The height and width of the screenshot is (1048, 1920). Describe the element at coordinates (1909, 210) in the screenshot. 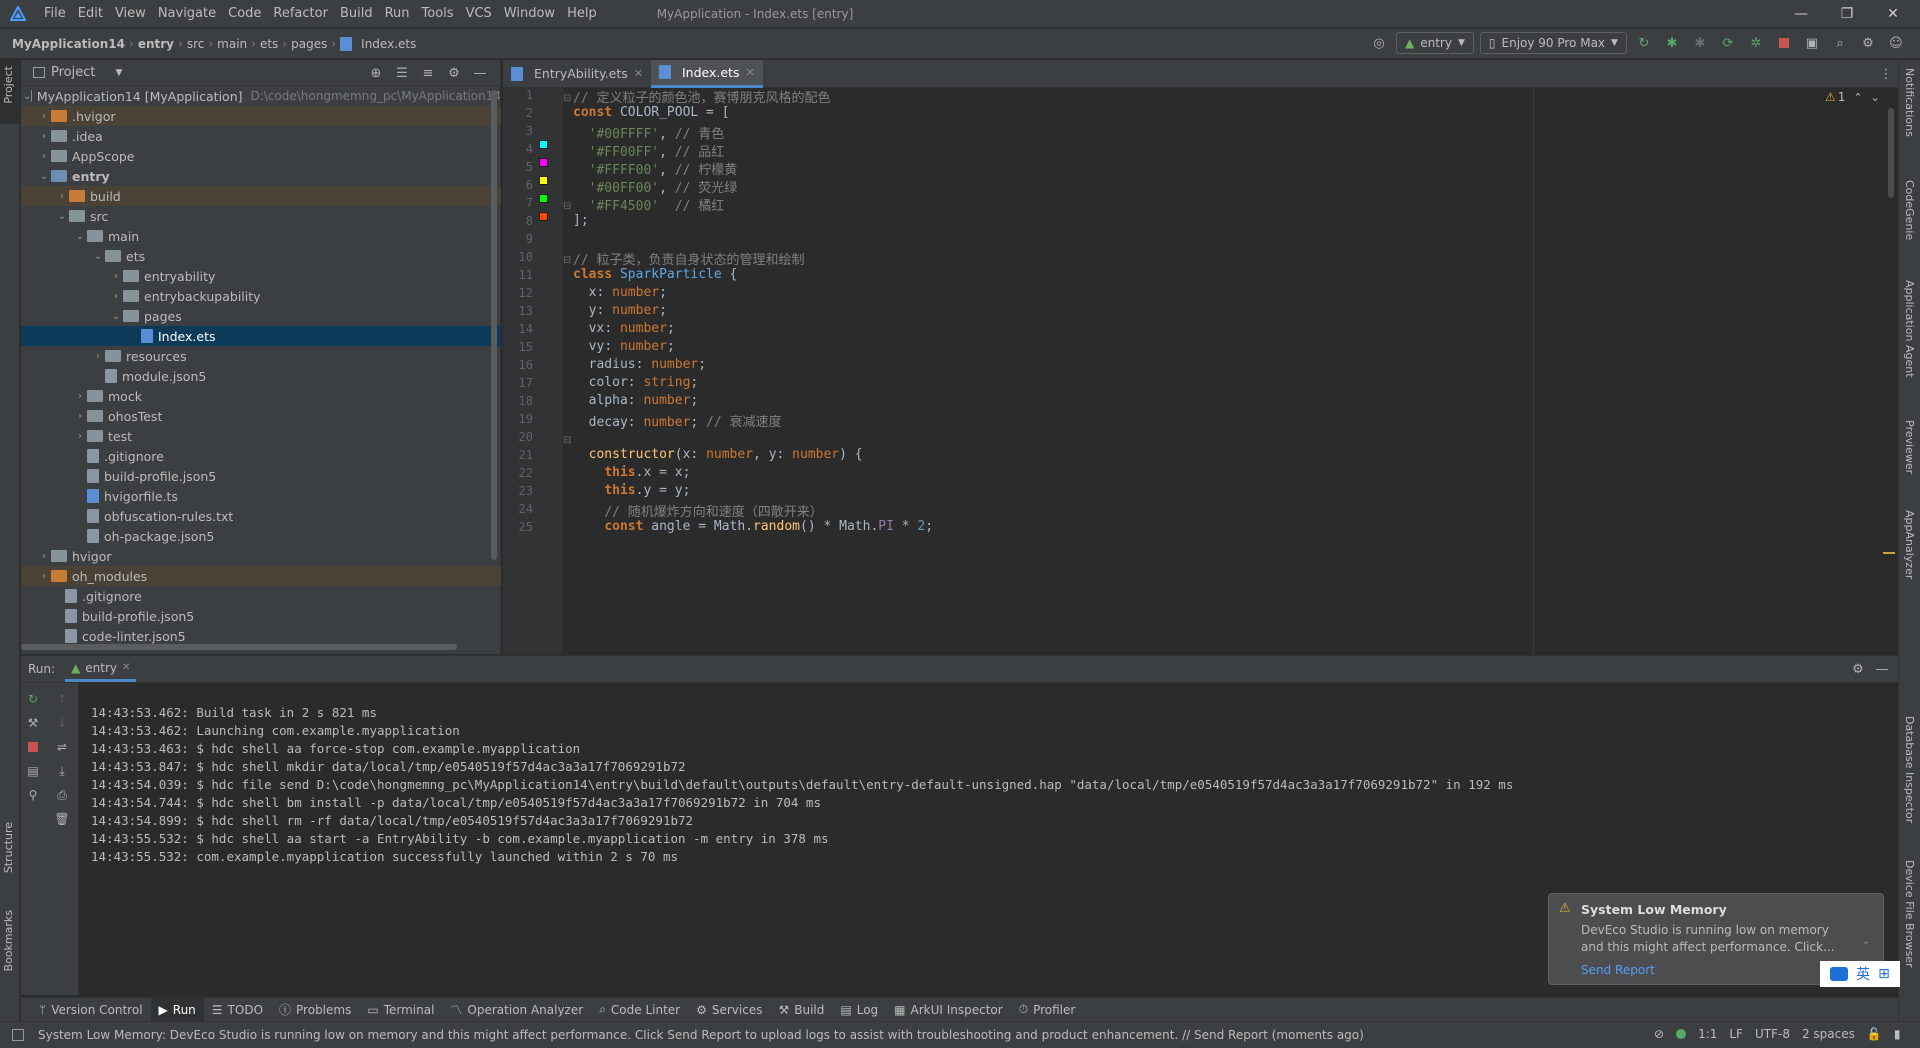

I see `codegenie-stripe-tab: CodeGenie` at that location.